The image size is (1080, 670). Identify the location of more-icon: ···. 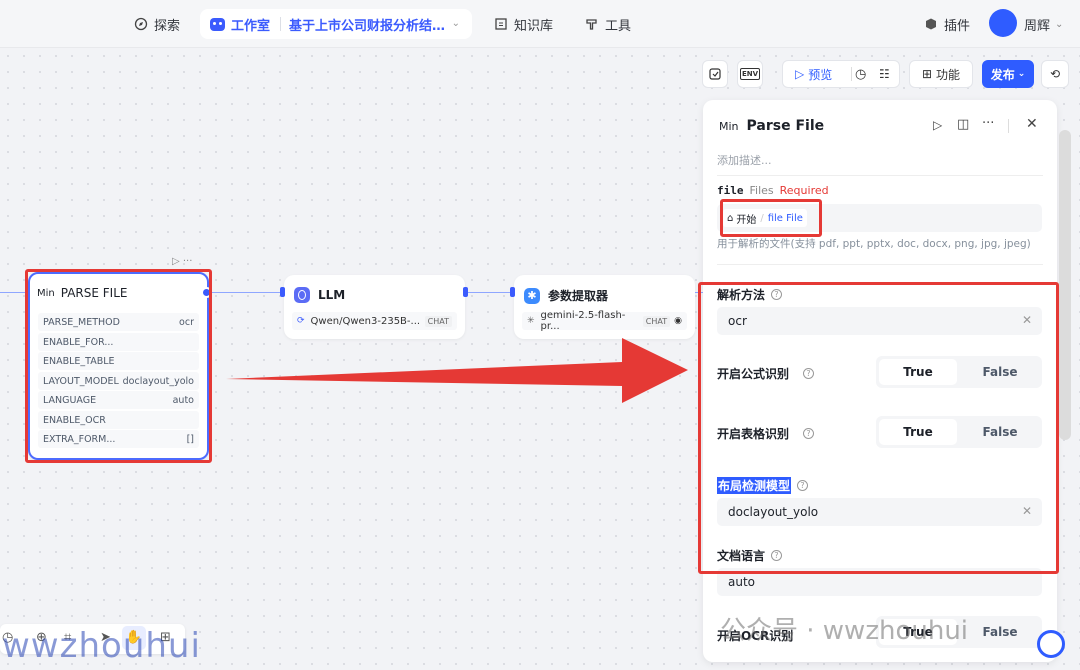
(988, 123).